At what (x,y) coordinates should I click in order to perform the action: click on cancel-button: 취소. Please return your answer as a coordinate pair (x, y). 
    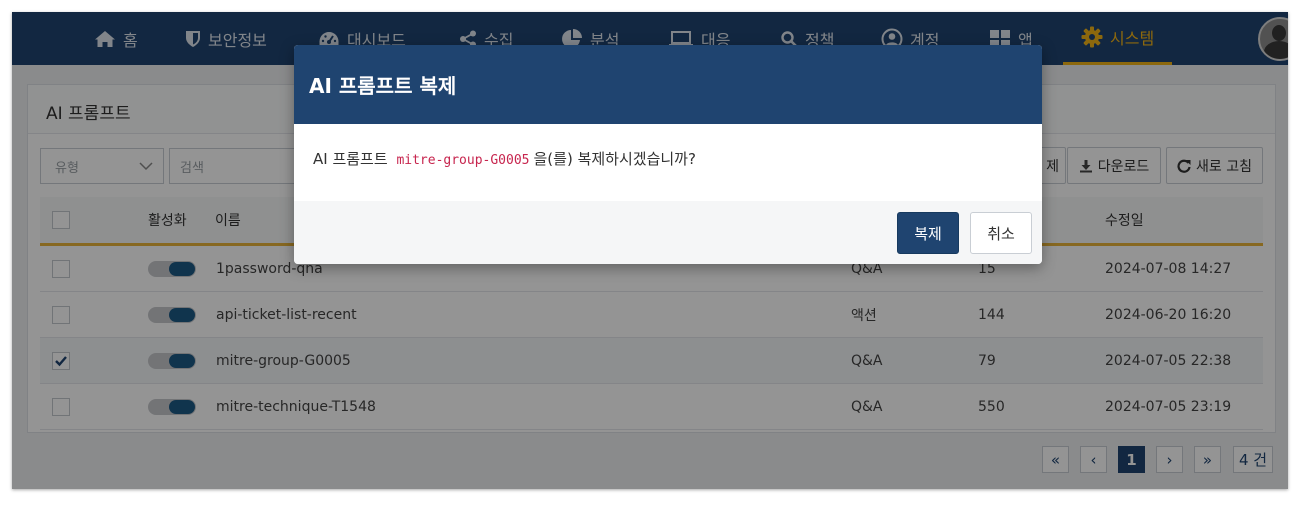
    Looking at the image, I should click on (1001, 233).